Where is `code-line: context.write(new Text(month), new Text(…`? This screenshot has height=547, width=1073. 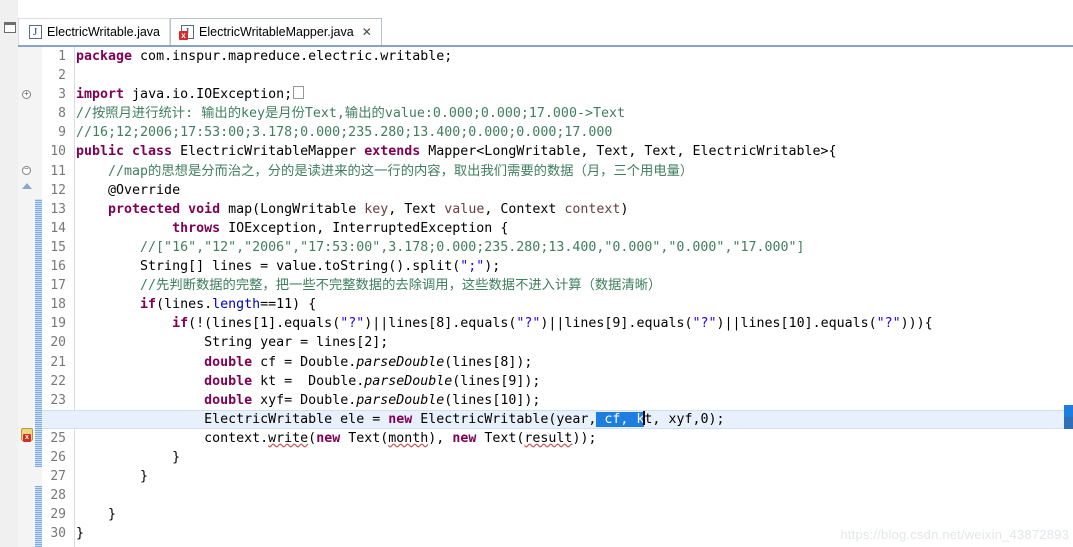 code-line: context.write(new Text(month), new Text(… is located at coordinates (574, 438).